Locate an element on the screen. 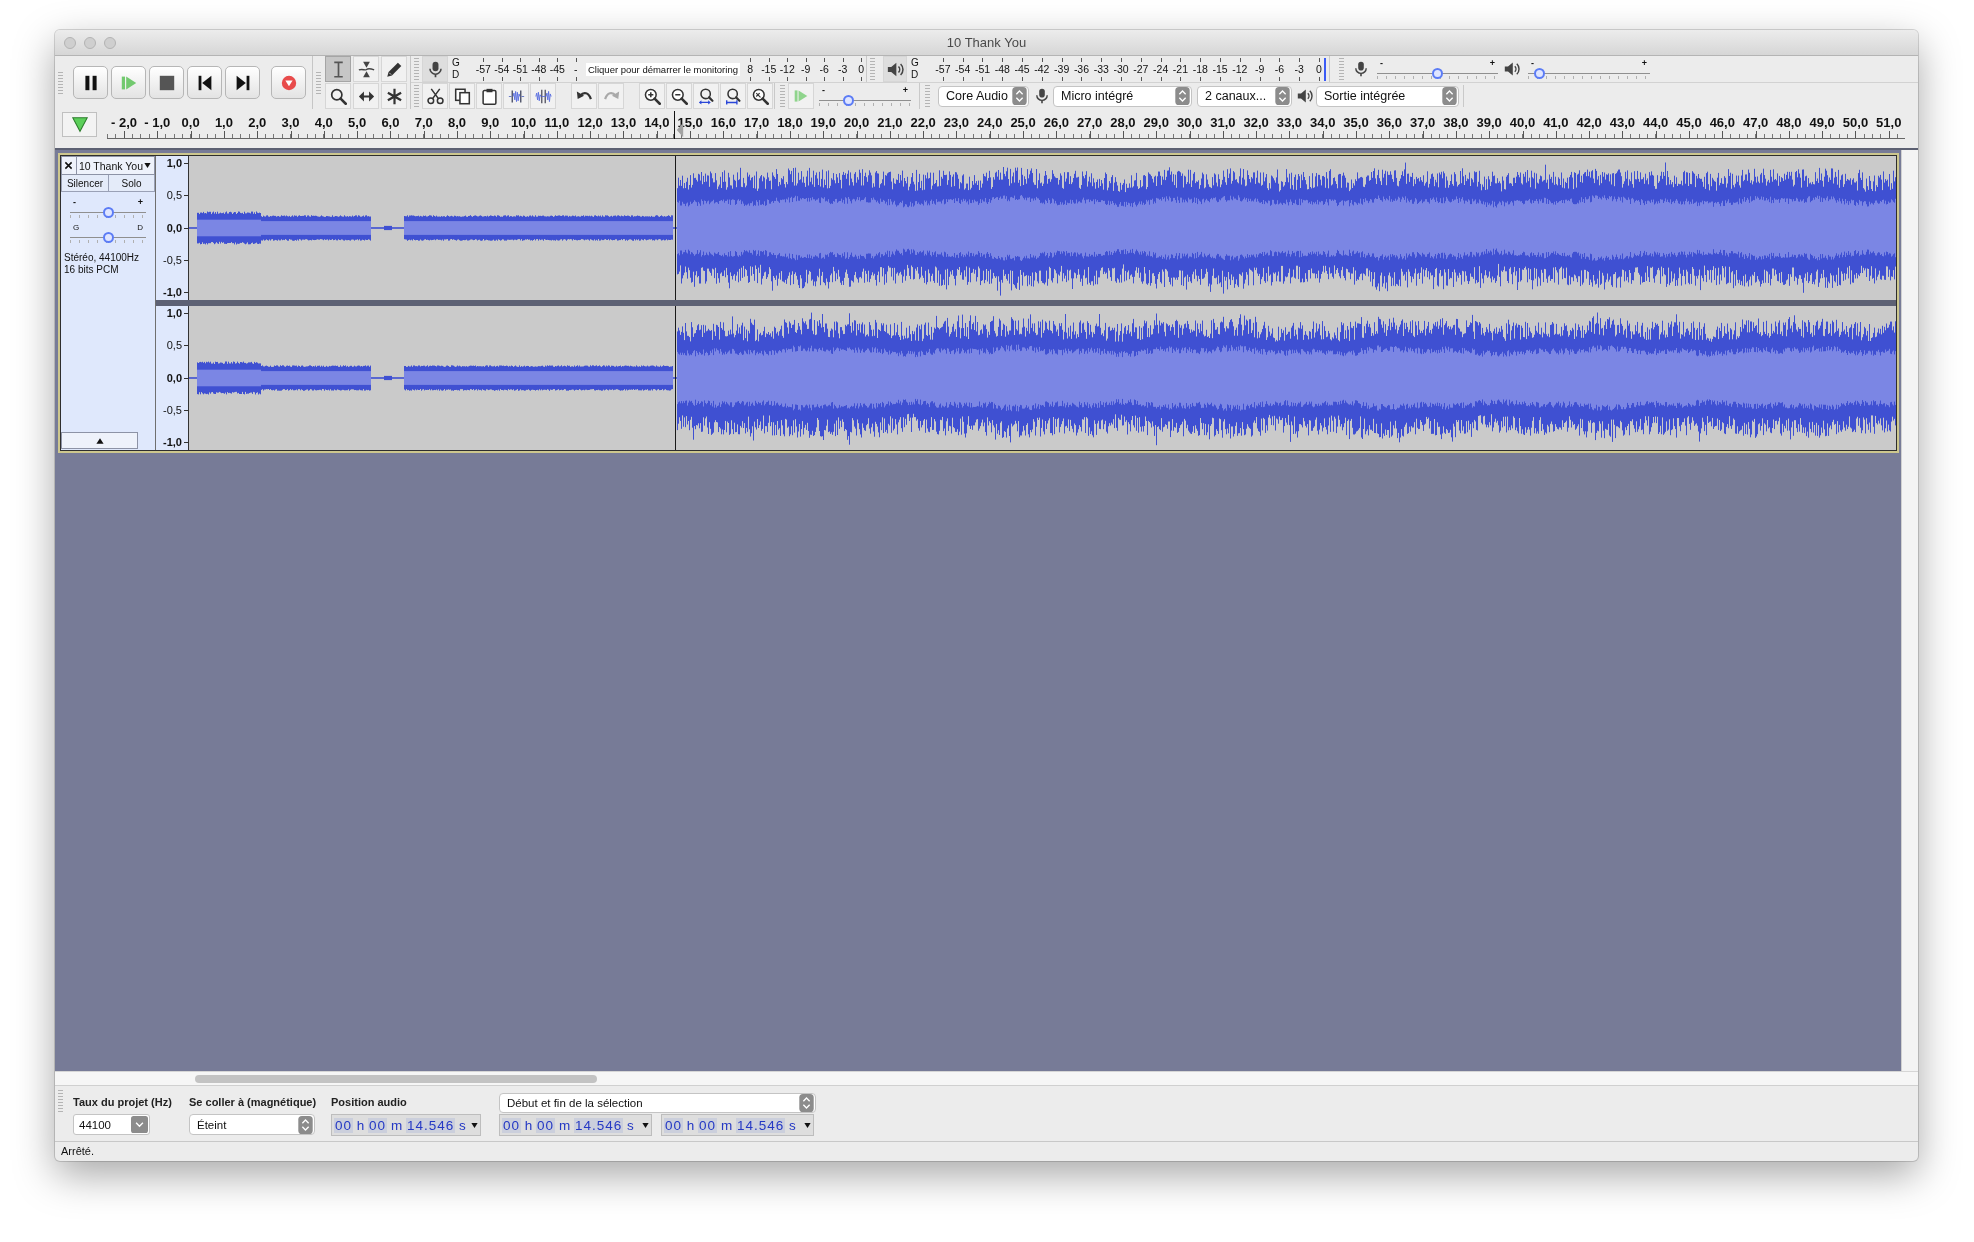 The image size is (1974, 1242). record-icon is located at coordinates (288, 82).